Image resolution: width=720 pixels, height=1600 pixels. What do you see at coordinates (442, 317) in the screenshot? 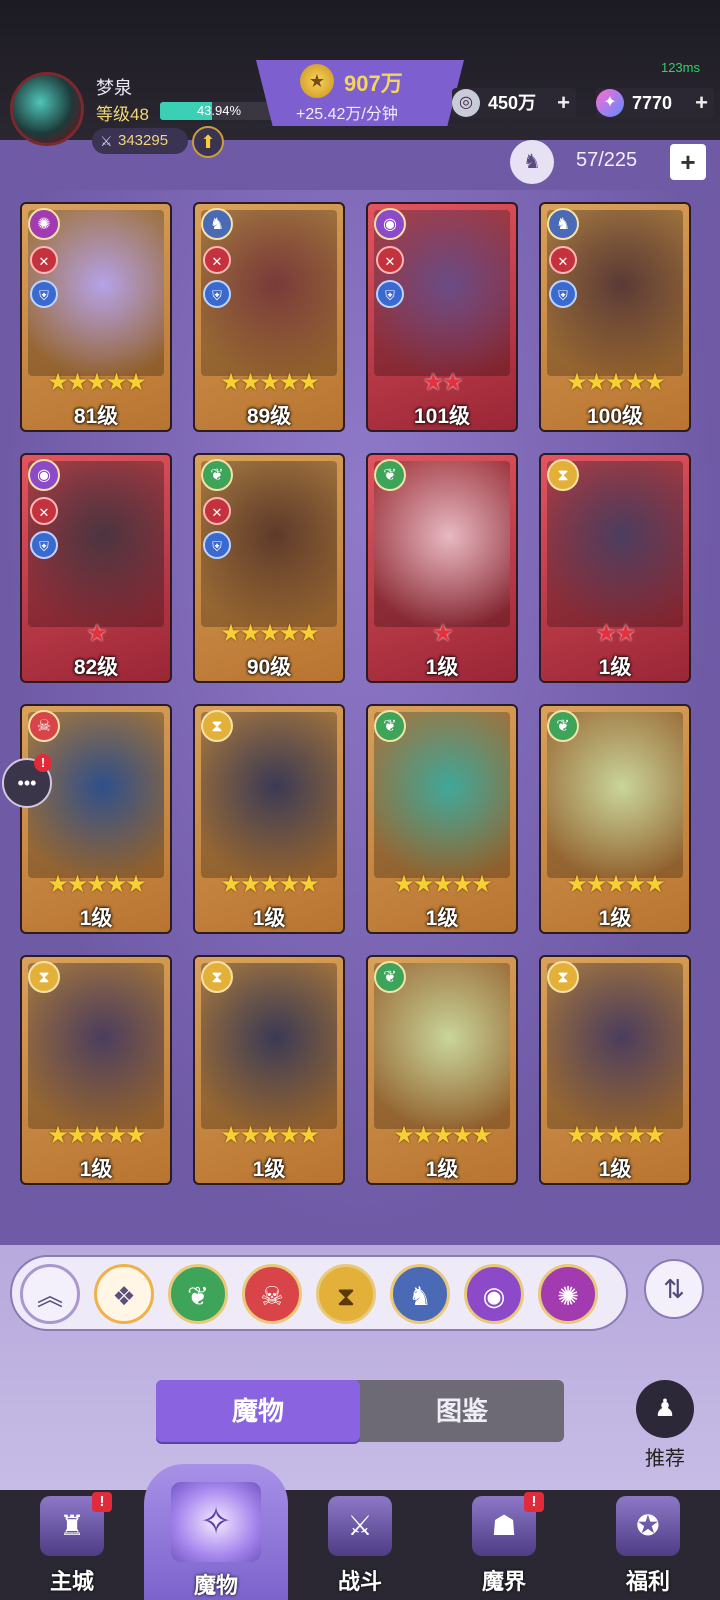
I see `monster-card: ◉ ✕ ⛨ ★★ 101级` at bounding box center [442, 317].